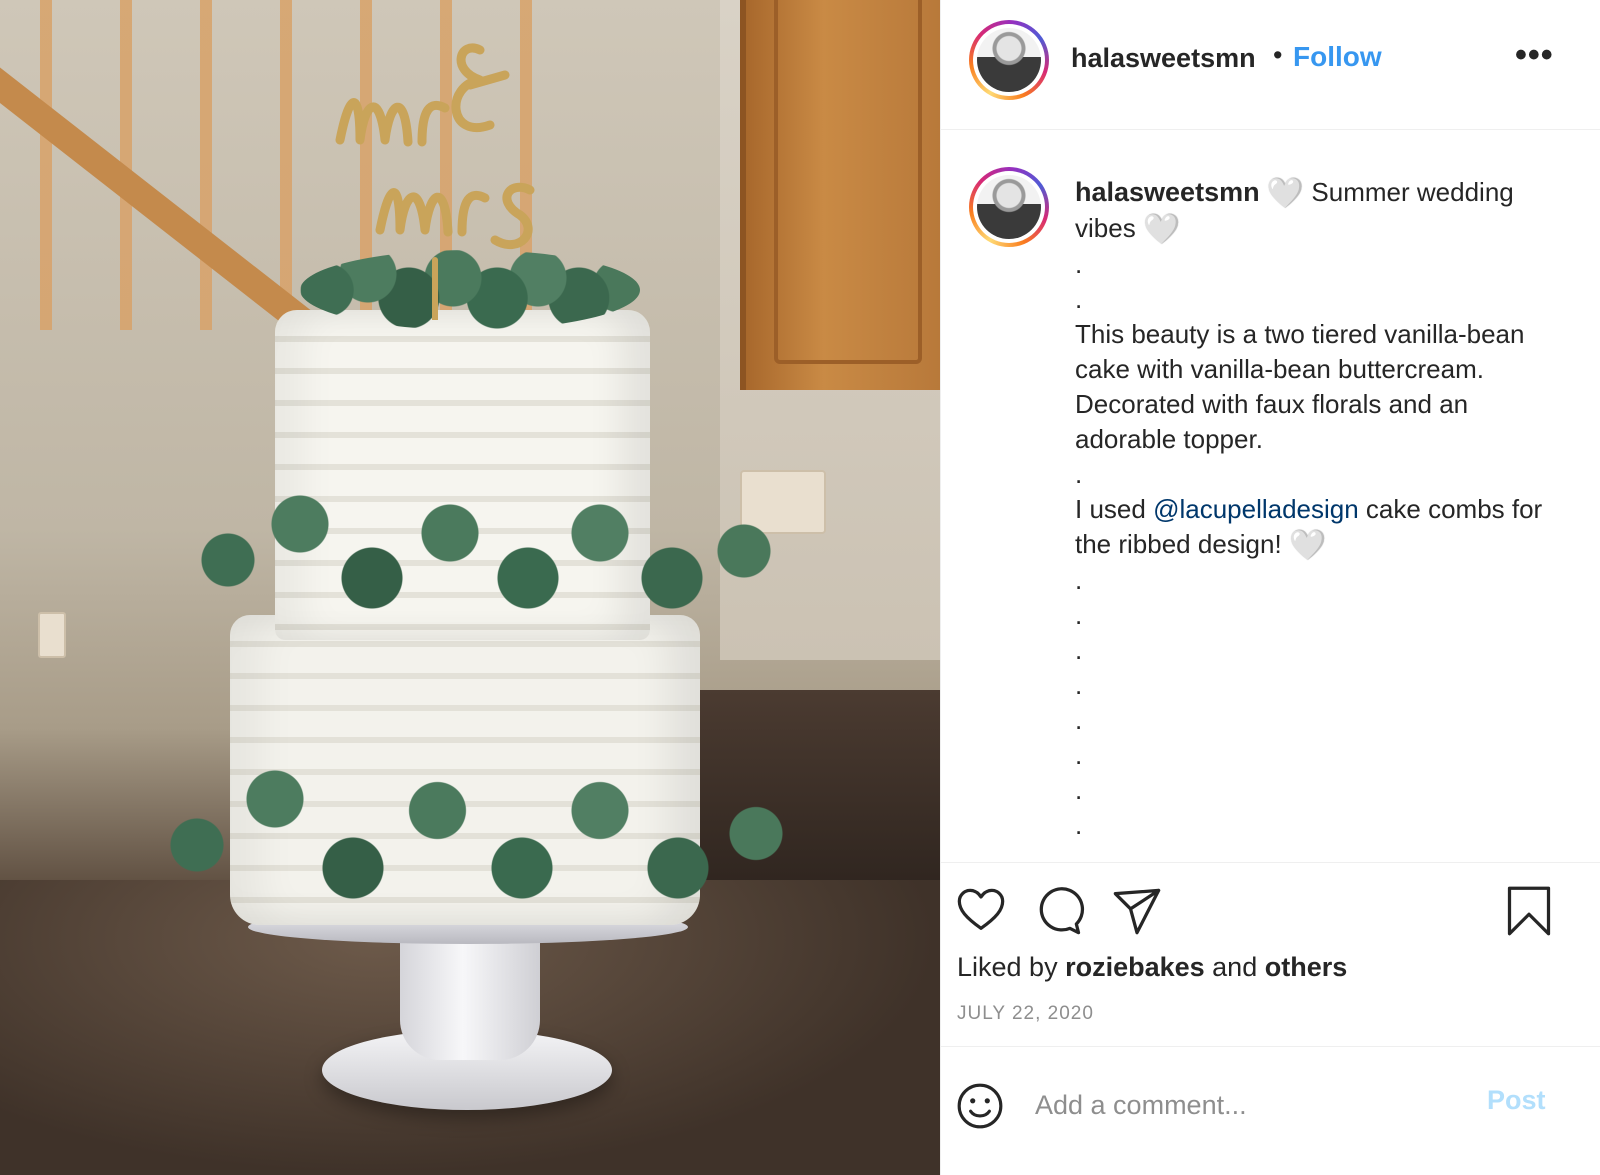  I want to click on liked-by-text: Liked by roziebakes and others, so click(1152, 967).